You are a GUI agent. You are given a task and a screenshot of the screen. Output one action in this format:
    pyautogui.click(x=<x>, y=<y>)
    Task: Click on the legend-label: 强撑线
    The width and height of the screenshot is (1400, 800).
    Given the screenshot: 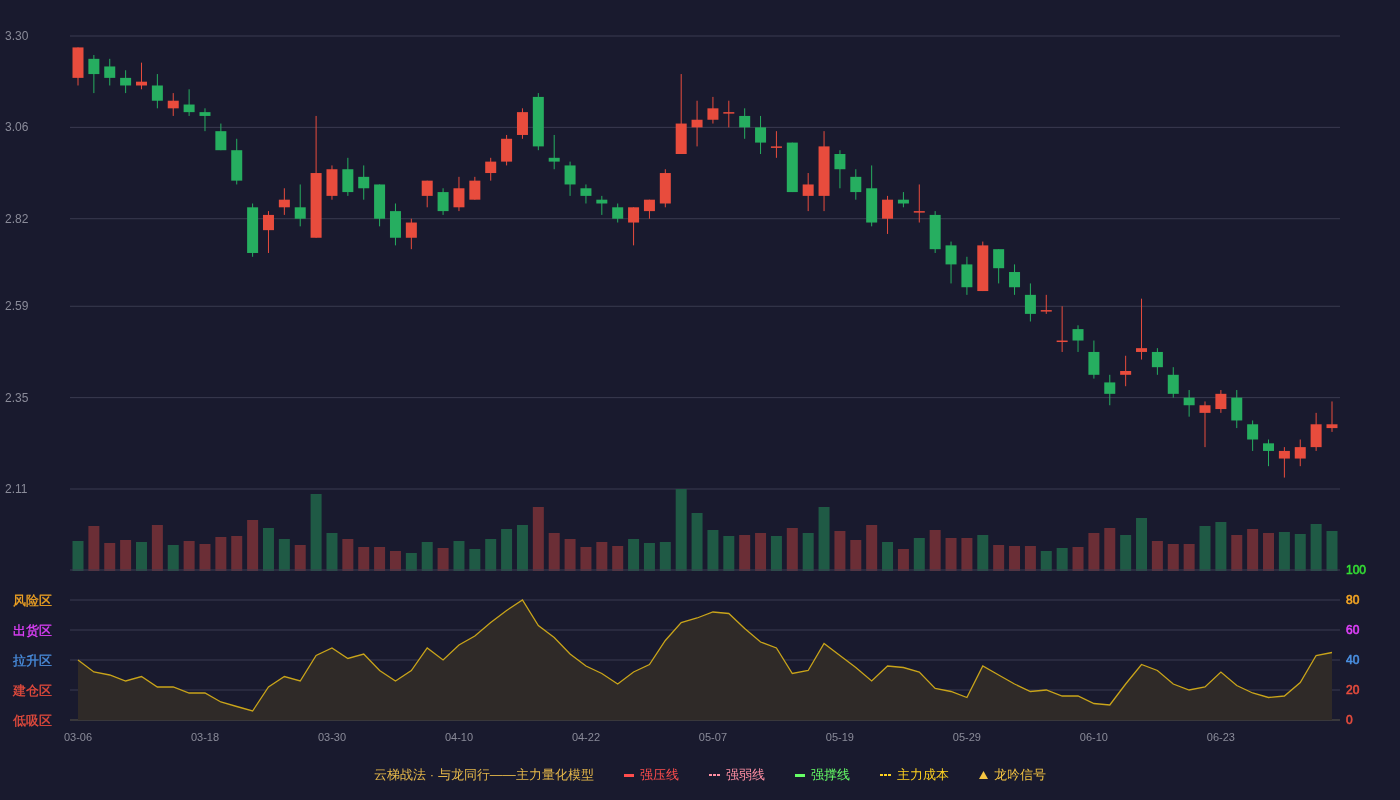 What is the action you would take?
    pyautogui.click(x=830, y=775)
    